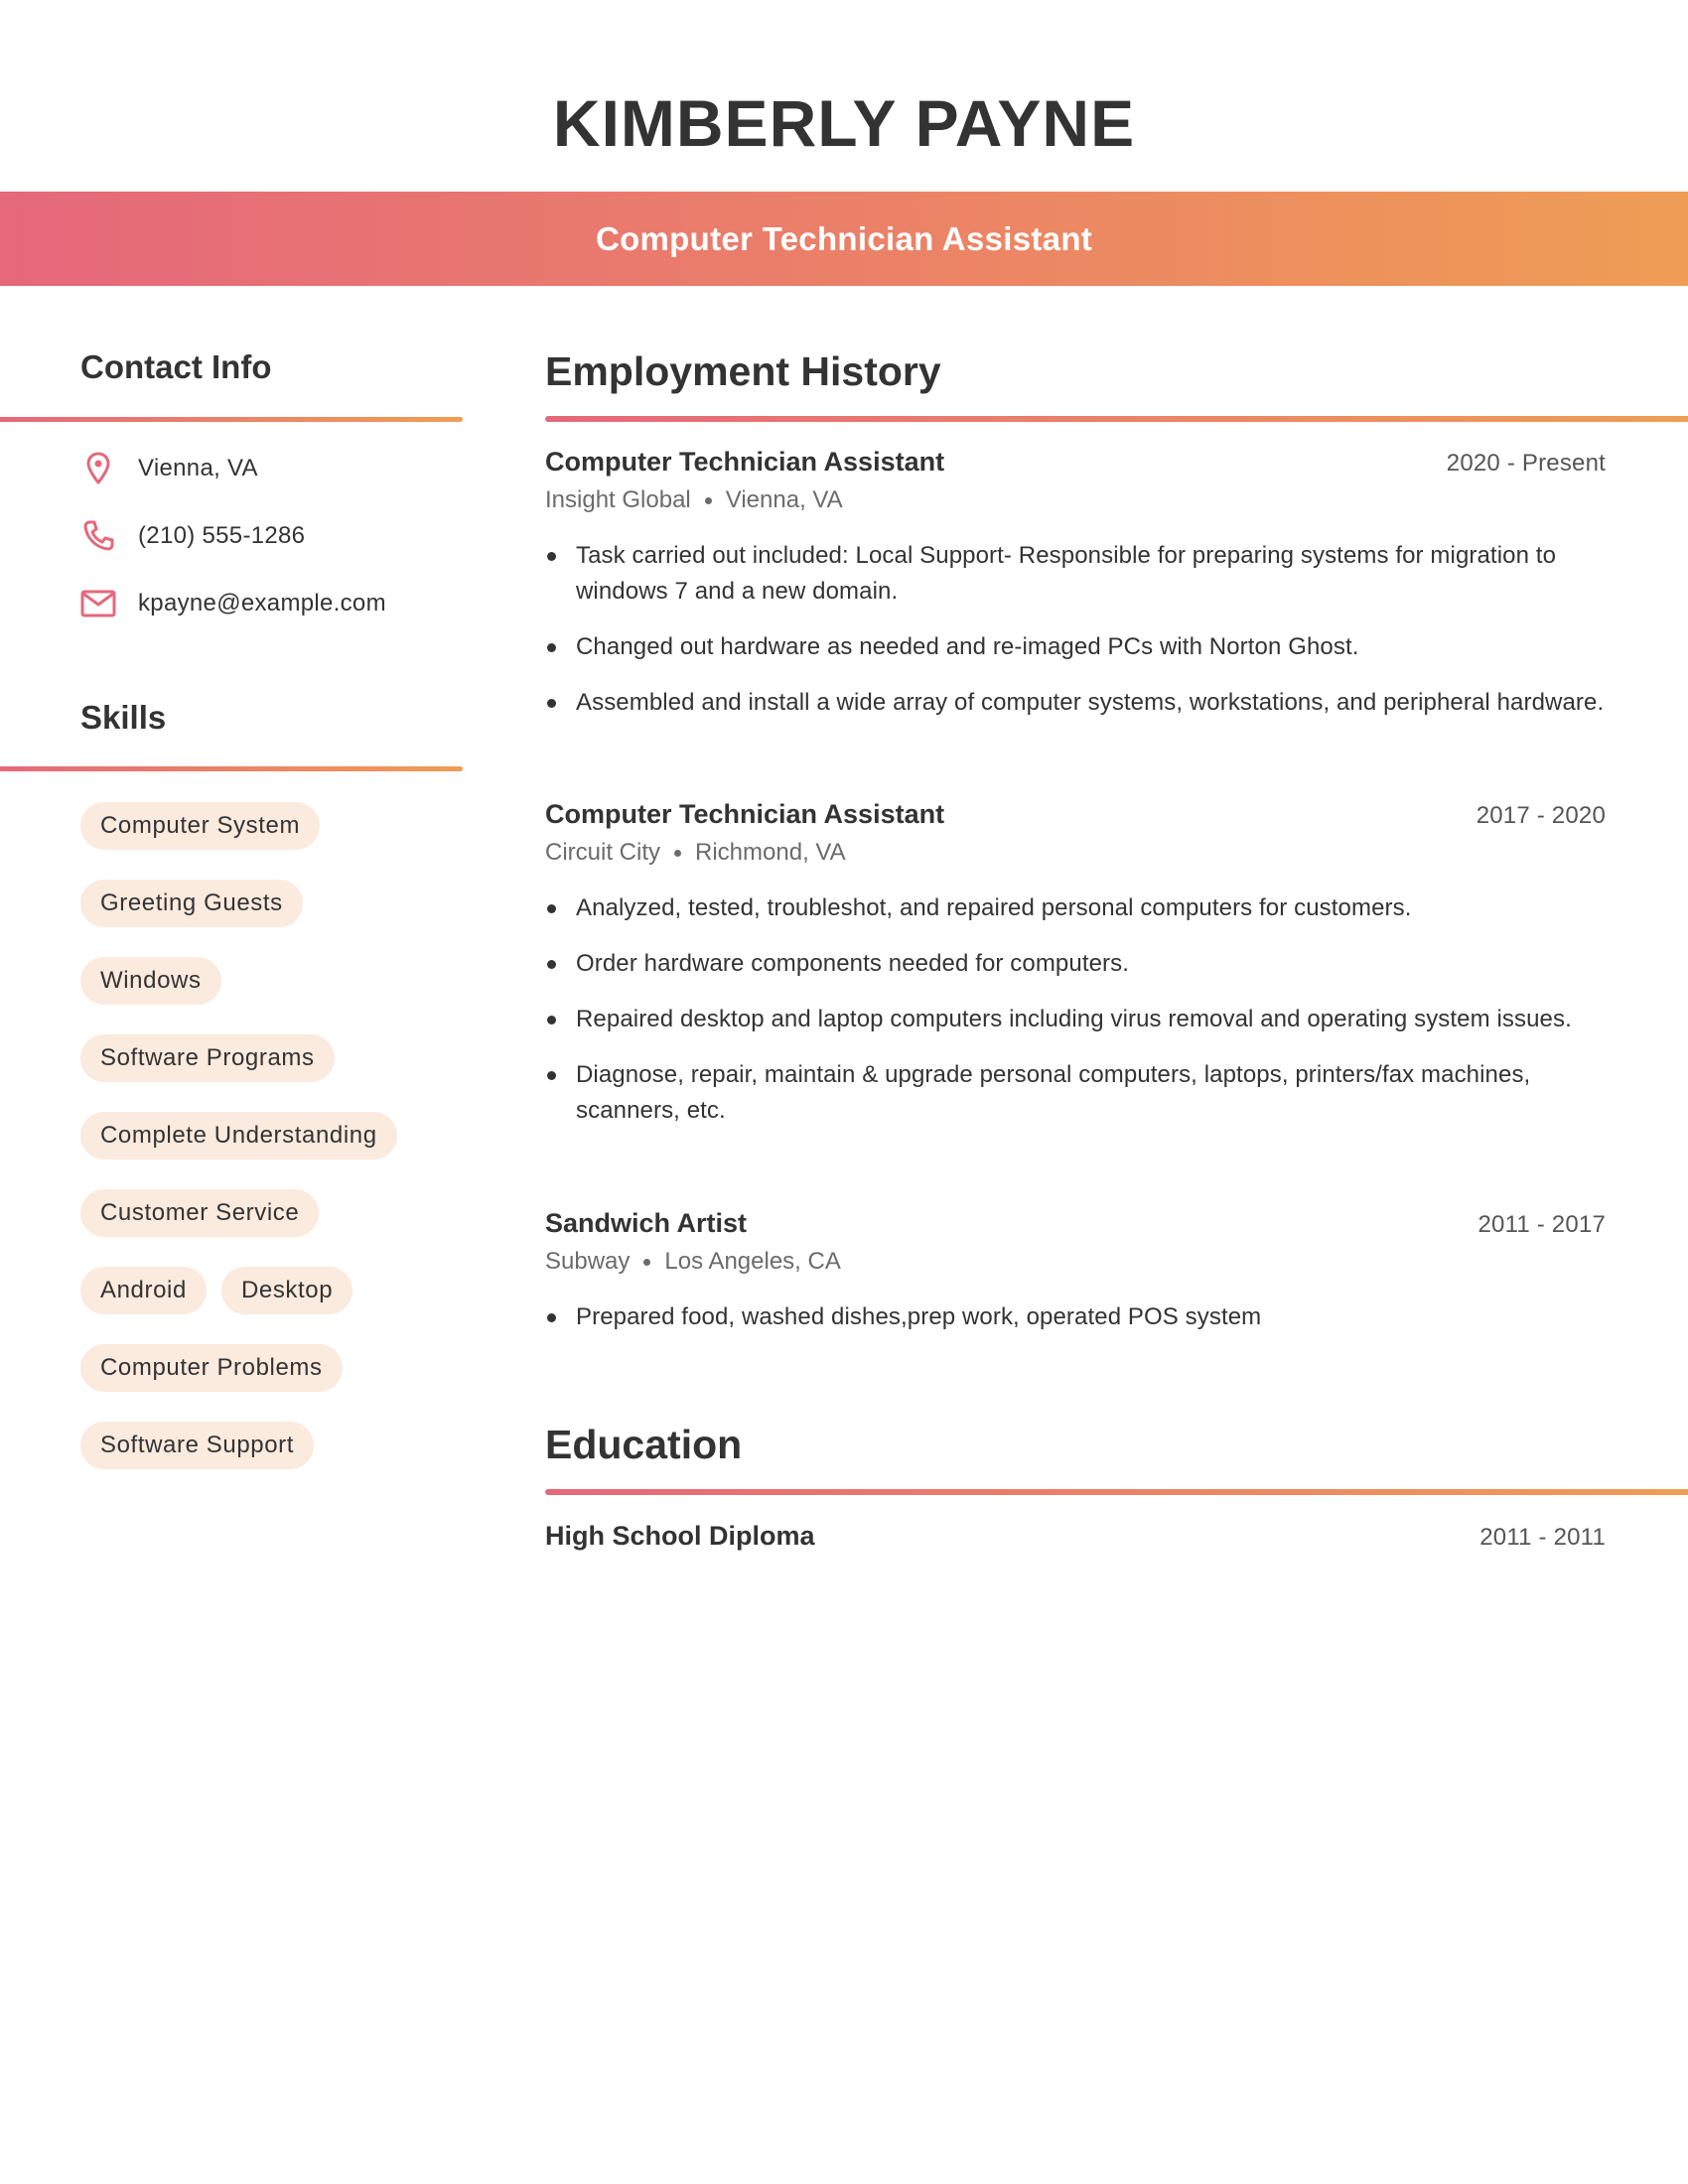 The width and height of the screenshot is (1688, 2184). I want to click on skill-chip: Desktop, so click(286, 1290).